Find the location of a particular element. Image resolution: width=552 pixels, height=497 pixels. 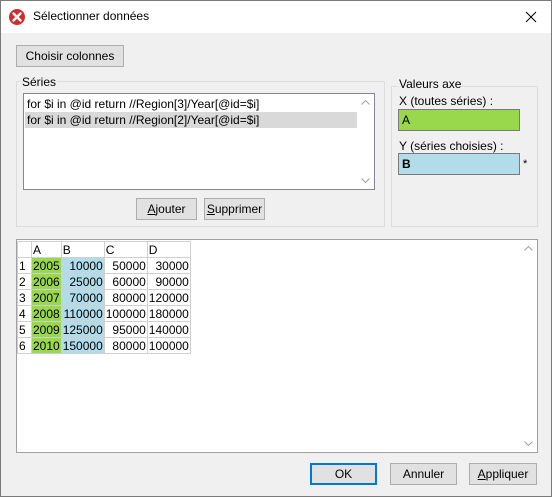

column-header-a: A is located at coordinates (46, 249).